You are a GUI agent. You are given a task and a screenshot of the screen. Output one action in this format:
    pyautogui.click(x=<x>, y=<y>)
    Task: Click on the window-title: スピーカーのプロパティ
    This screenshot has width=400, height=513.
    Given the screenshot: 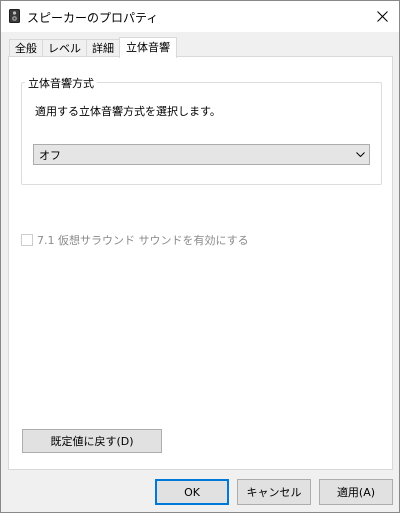 What is the action you would take?
    pyautogui.click(x=93, y=18)
    